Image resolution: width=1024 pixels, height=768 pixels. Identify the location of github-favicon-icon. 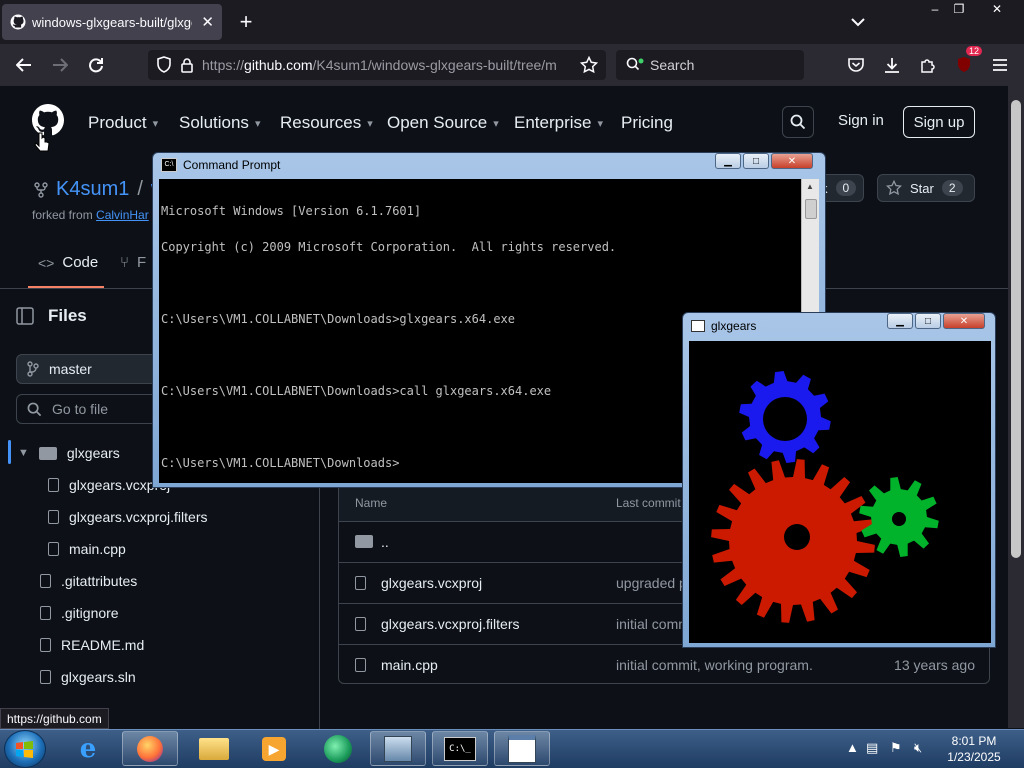
(18, 22).